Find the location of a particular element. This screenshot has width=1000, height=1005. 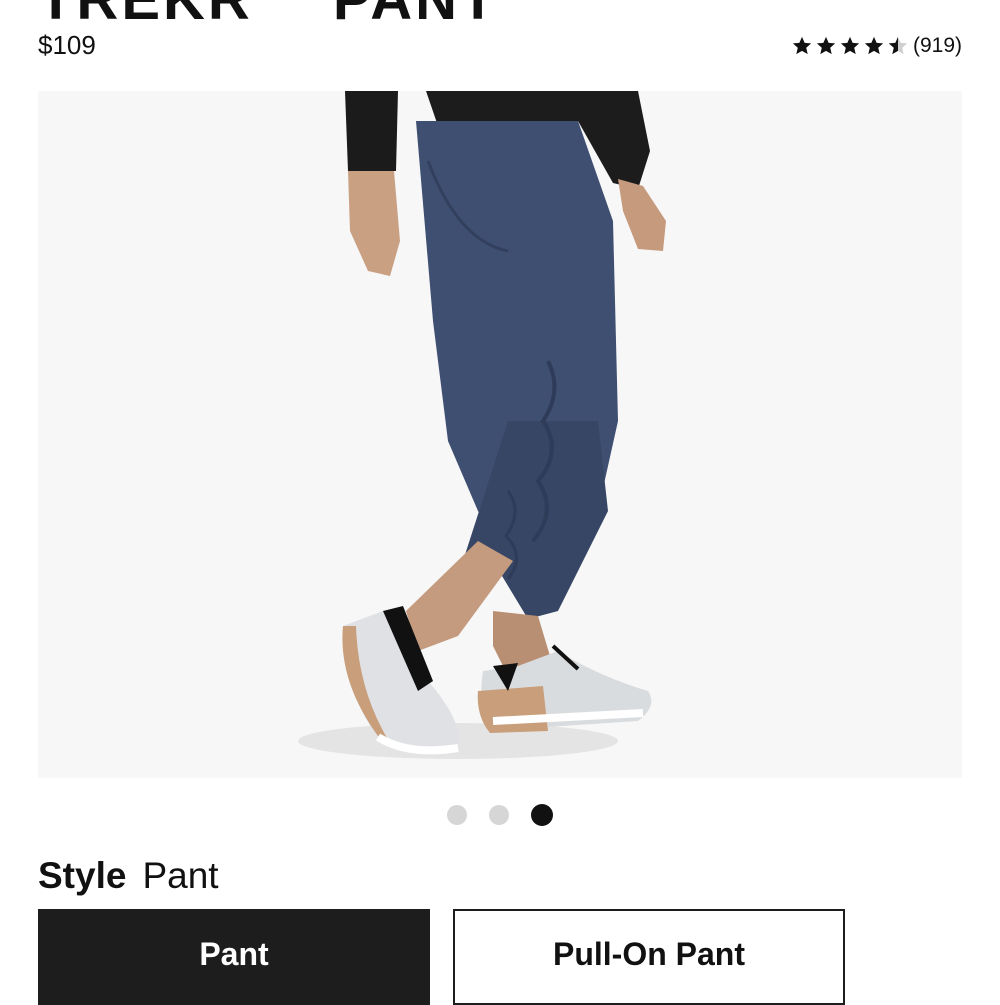

rating-count: (919) is located at coordinates (937, 46).